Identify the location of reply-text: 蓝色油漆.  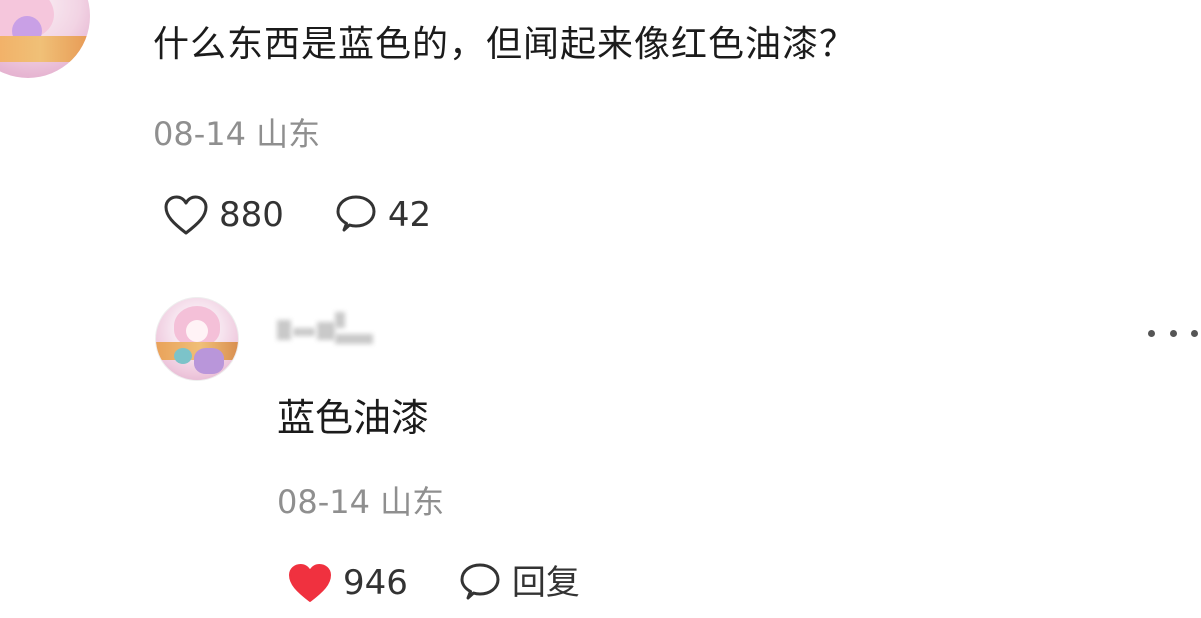
(353, 418).